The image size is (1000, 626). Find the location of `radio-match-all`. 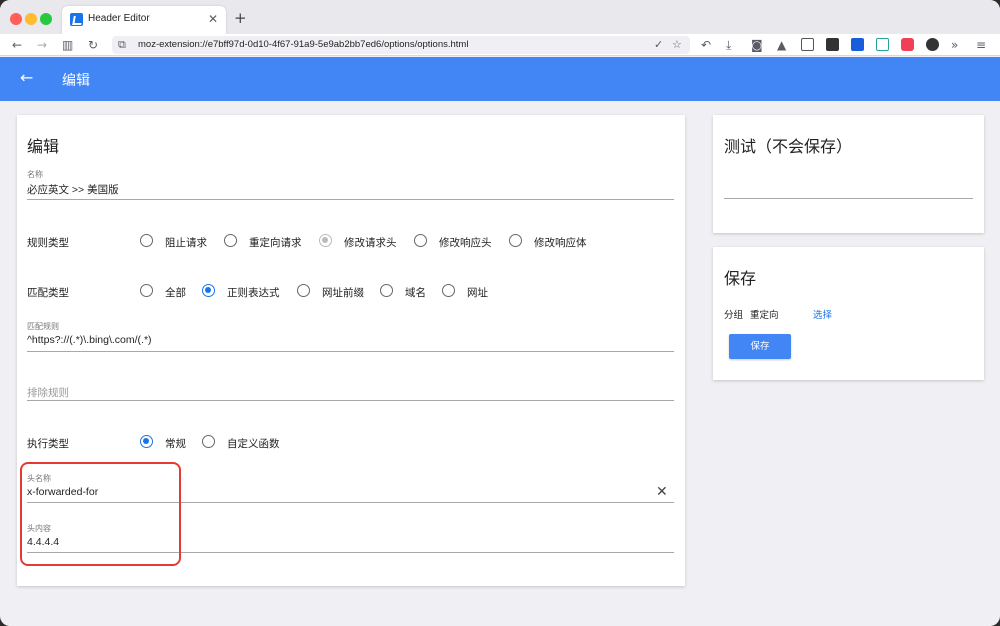

radio-match-all is located at coordinates (146, 290).